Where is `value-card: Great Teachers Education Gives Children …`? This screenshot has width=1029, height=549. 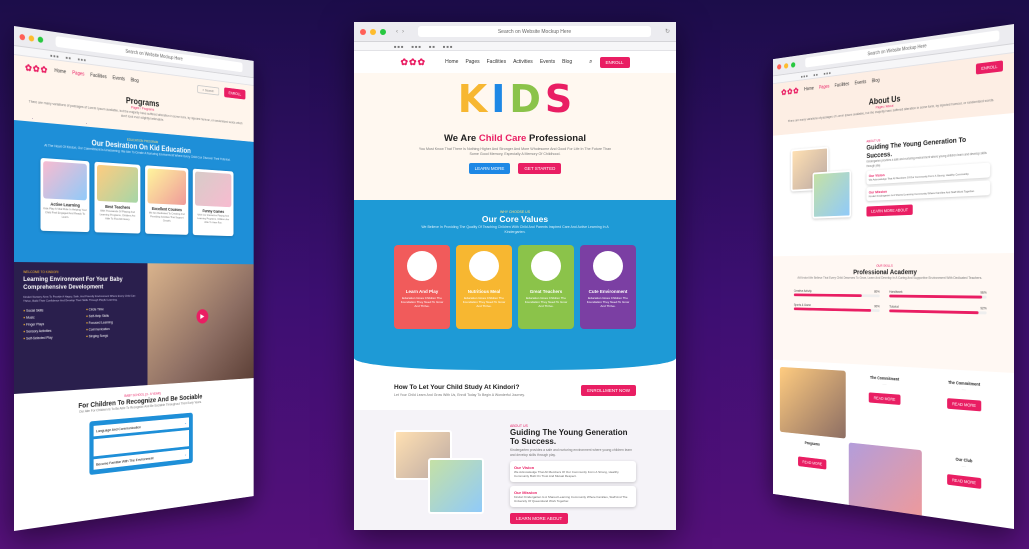
value-card: Great Teachers Education Gives Children … is located at coordinates (546, 287).